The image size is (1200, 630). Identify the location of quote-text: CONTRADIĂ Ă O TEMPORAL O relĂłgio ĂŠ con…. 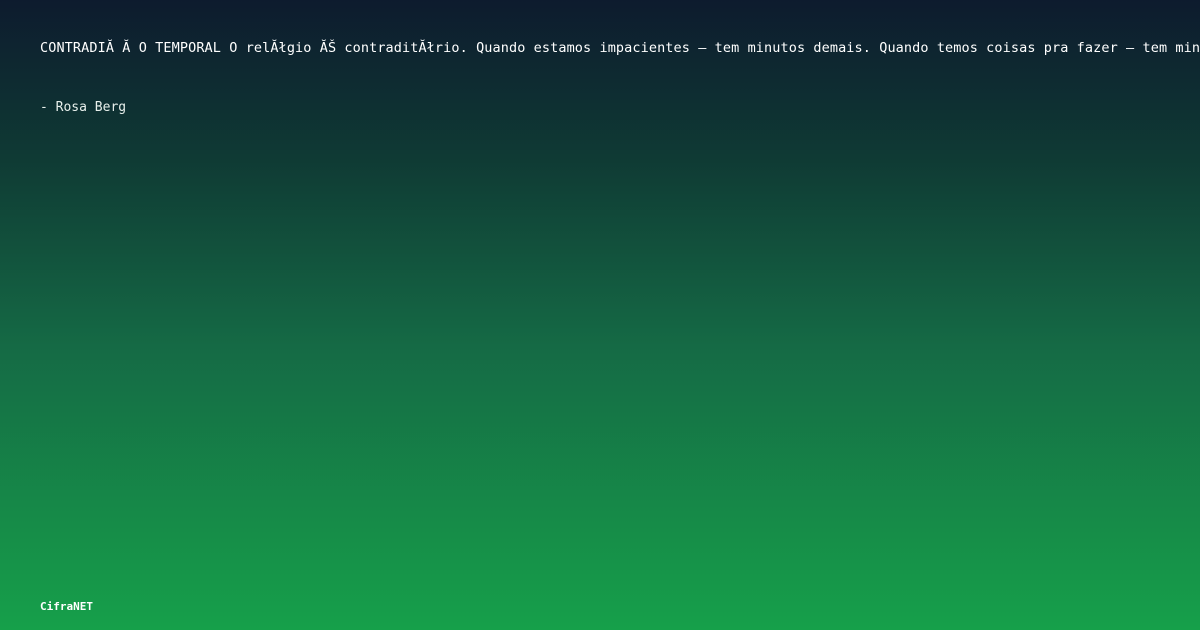
(620, 48).